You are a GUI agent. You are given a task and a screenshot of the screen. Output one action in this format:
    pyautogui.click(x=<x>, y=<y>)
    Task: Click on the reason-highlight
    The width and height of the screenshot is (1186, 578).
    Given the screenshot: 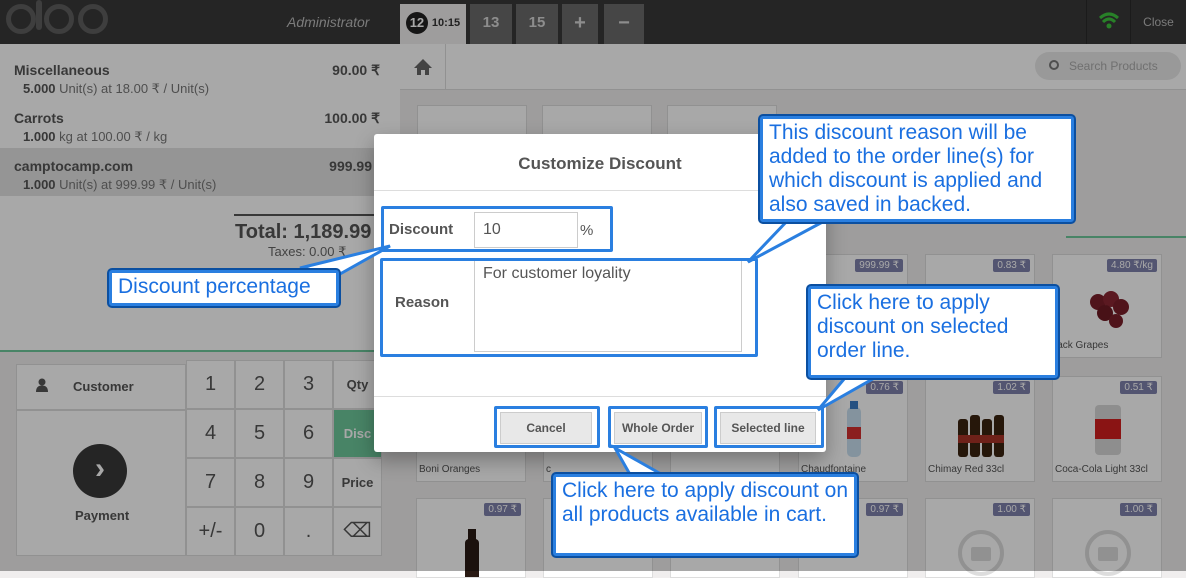 What is the action you would take?
    pyautogui.click(x=569, y=307)
    